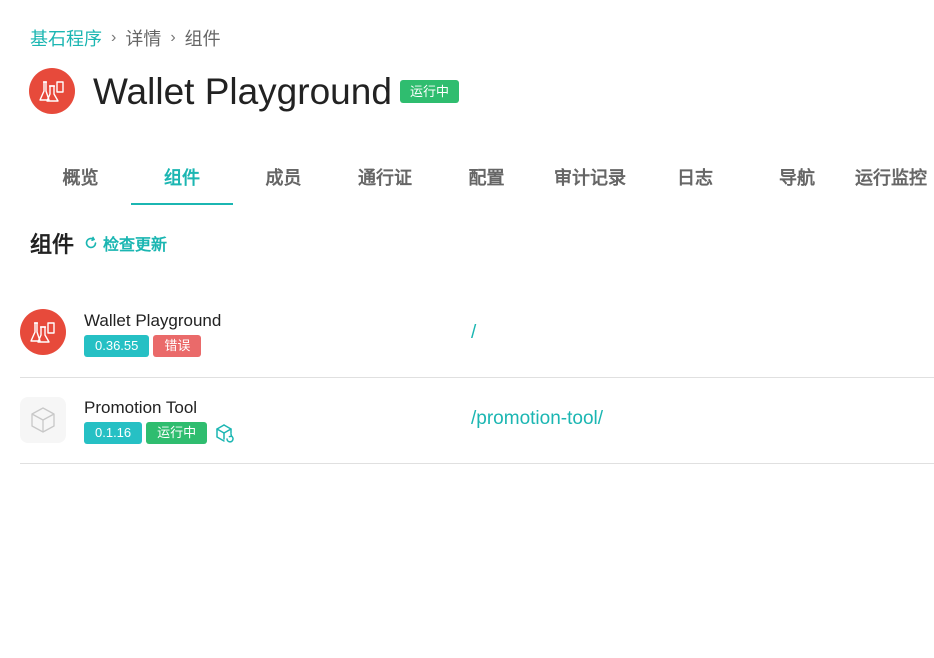  Describe the element at coordinates (590, 179) in the screenshot. I see `tab-audit-log: 审计记录` at that location.